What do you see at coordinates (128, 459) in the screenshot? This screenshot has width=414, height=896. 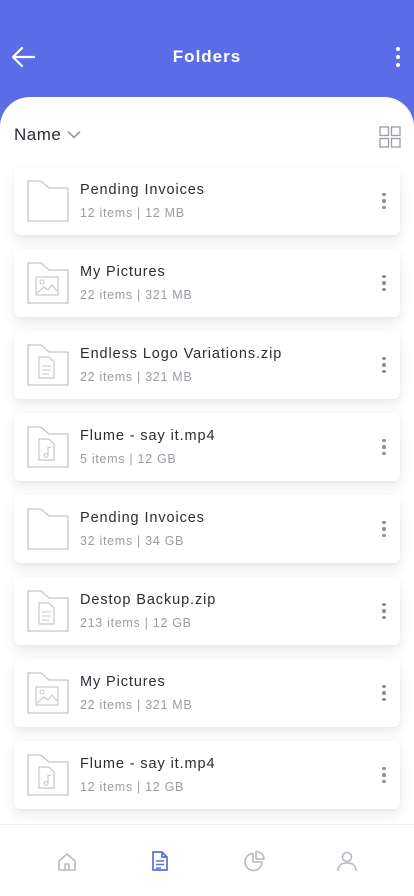 I see `folder-meta: 5 items | 12 GB` at bounding box center [128, 459].